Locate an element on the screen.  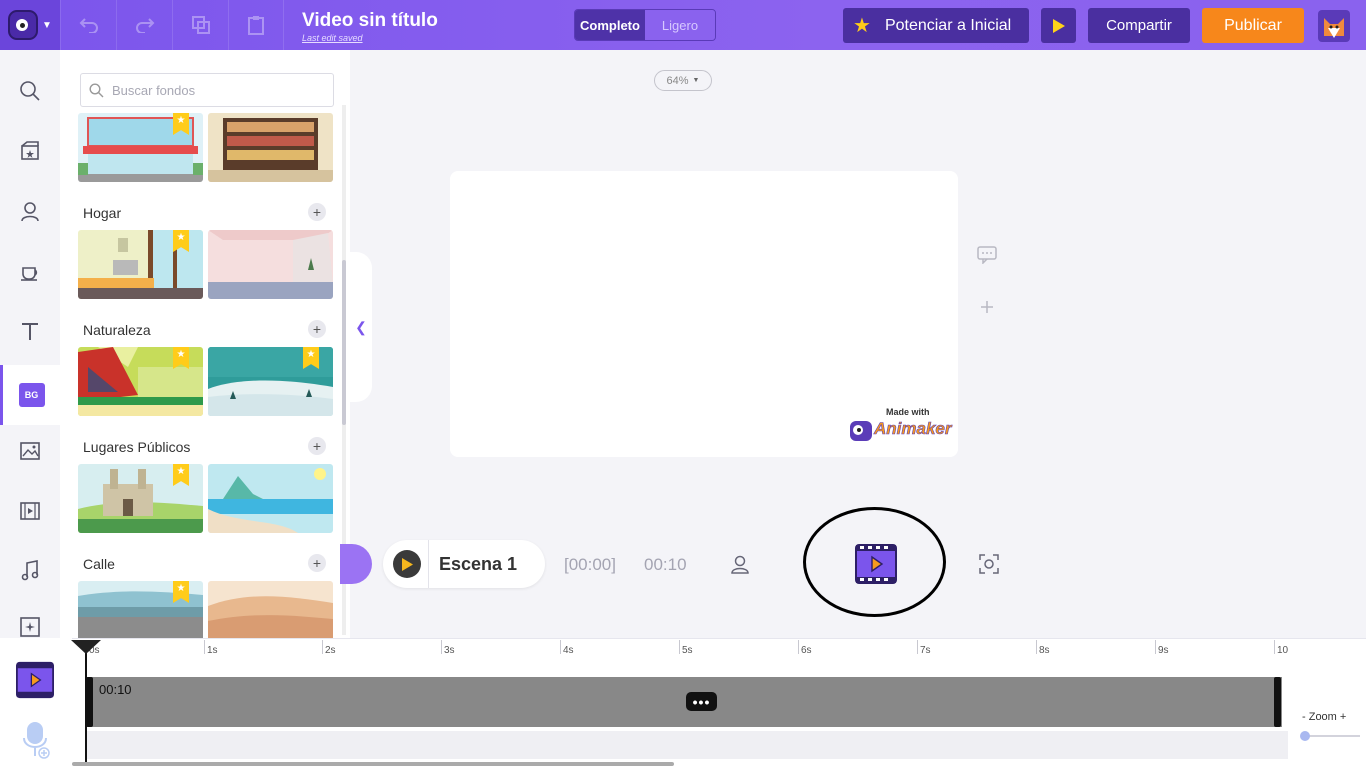
camera-focus-icon is located at coordinates (989, 564).